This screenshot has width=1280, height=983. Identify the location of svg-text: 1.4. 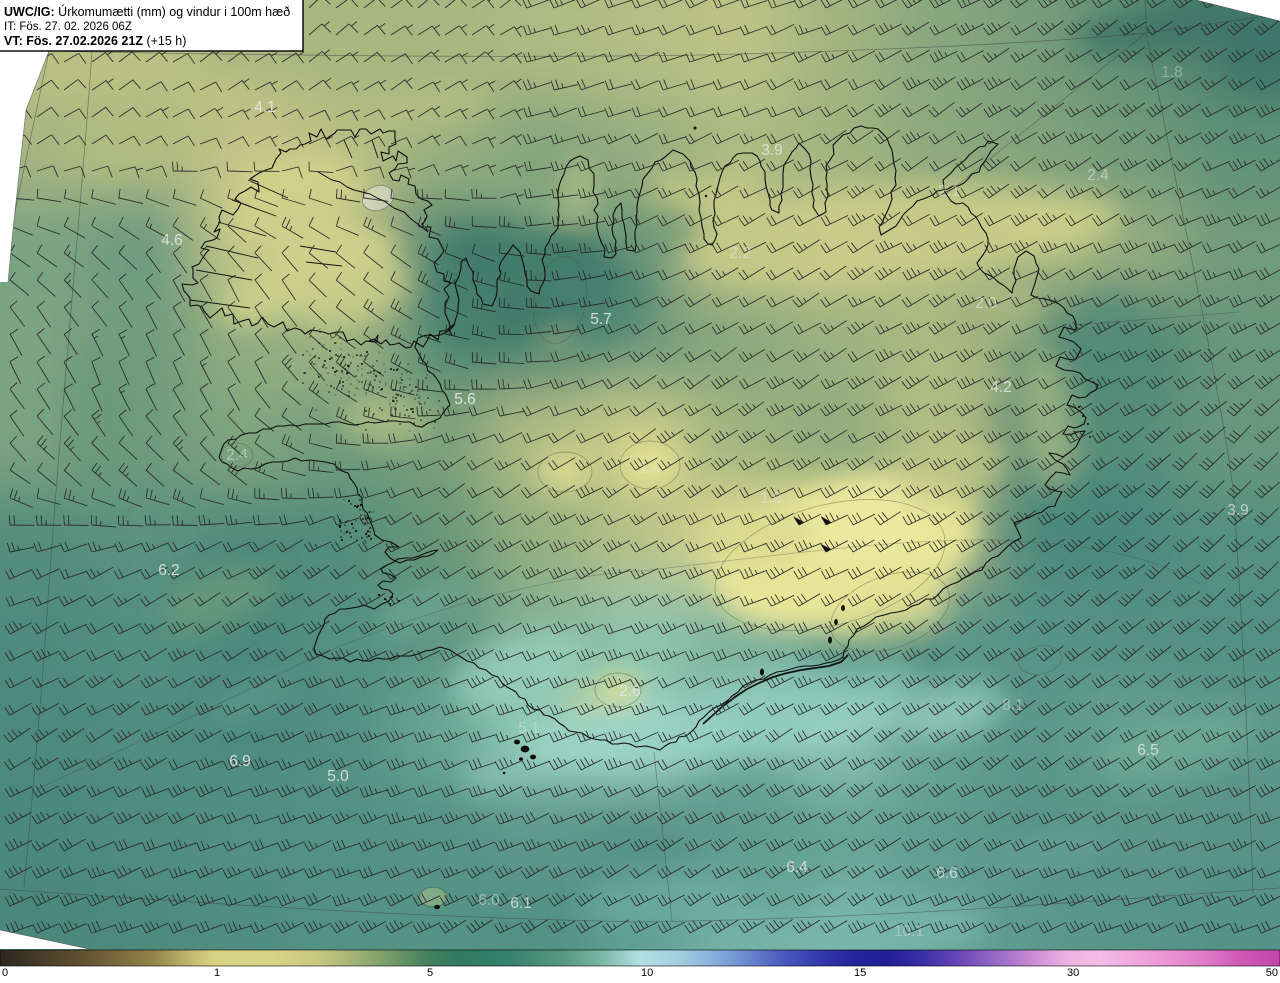
(650, 468).